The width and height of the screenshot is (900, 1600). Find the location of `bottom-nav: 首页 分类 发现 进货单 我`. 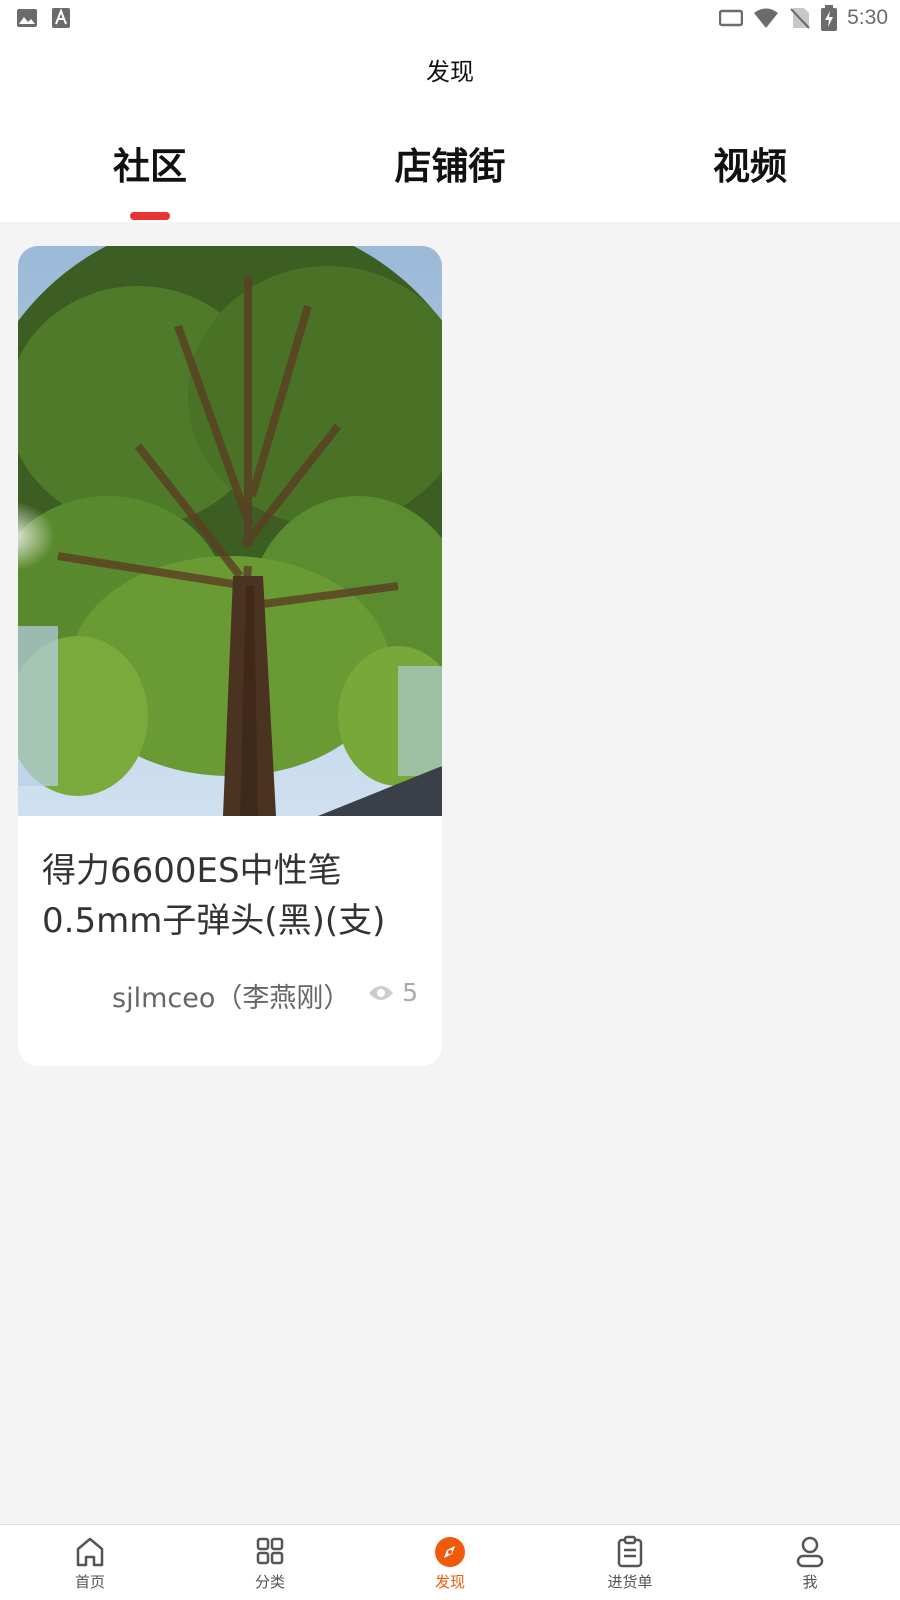

bottom-nav: 首页 分类 发现 进货单 我 is located at coordinates (450, 1562).